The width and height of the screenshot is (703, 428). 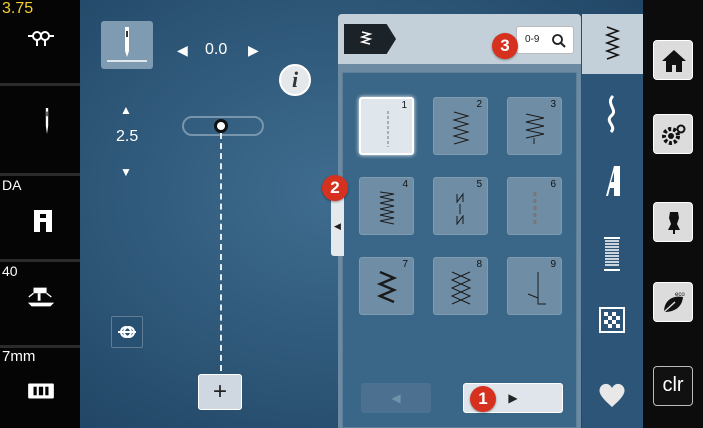 What do you see at coordinates (335, 188) in the screenshot?
I see `callout-badge: 2` at bounding box center [335, 188].